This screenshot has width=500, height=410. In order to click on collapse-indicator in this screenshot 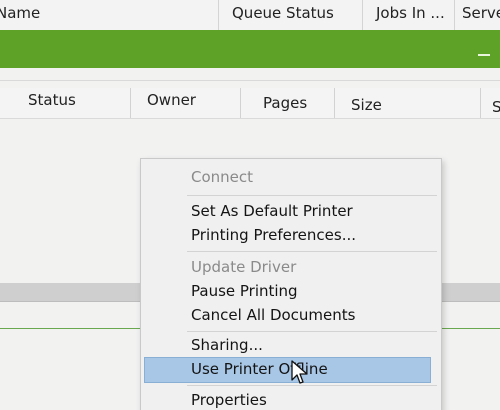, I will do `click(484, 55)`.